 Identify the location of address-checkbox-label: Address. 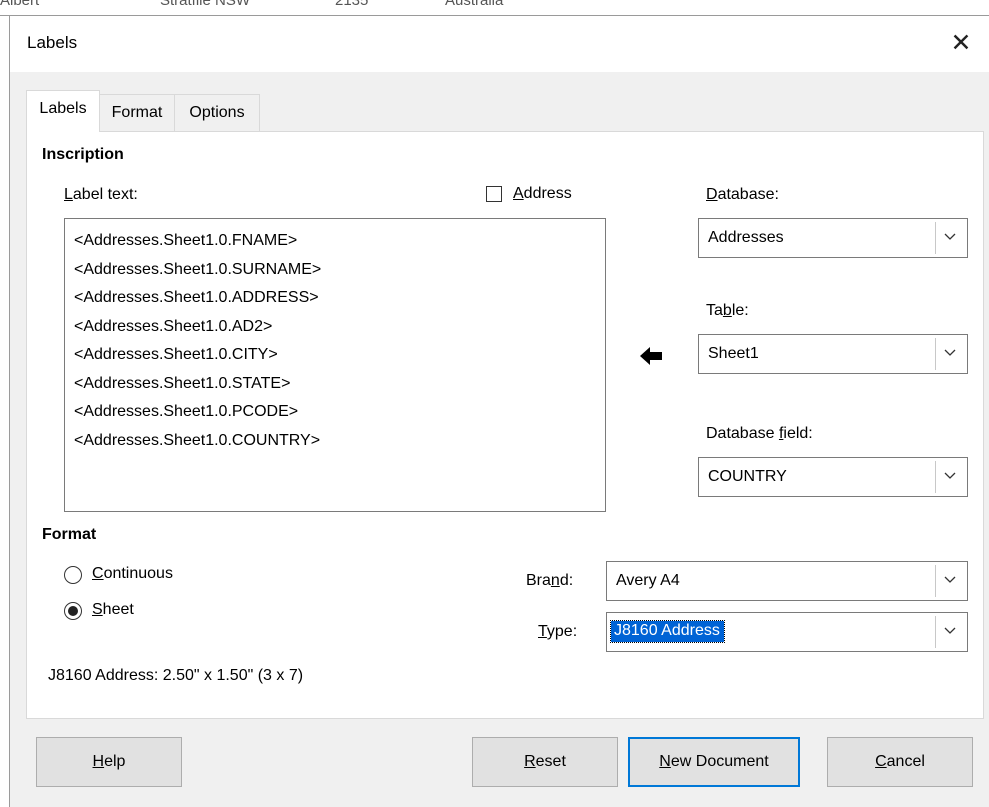
(542, 194).